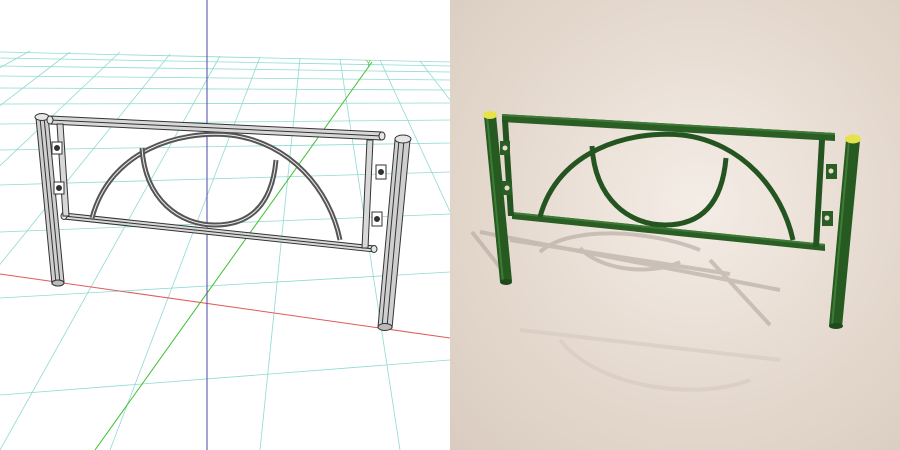 The width and height of the screenshot is (900, 450). What do you see at coordinates (394, 232) in the screenshot?
I see `right-post` at bounding box center [394, 232].